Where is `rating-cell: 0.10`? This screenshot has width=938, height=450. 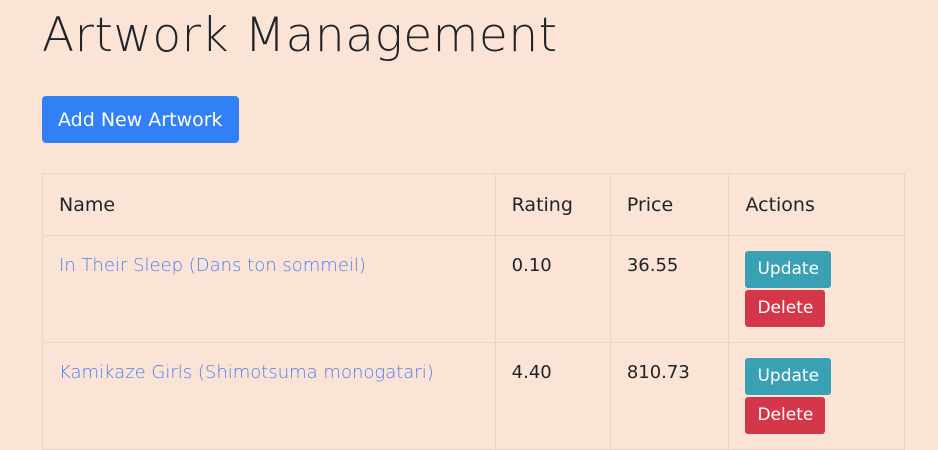 rating-cell: 0.10 is located at coordinates (552, 289).